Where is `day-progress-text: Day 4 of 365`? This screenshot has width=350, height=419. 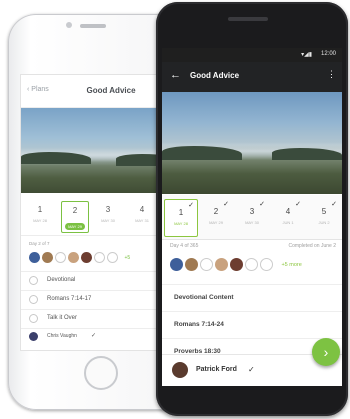 day-progress-text: Day 4 of 365 is located at coordinates (184, 246).